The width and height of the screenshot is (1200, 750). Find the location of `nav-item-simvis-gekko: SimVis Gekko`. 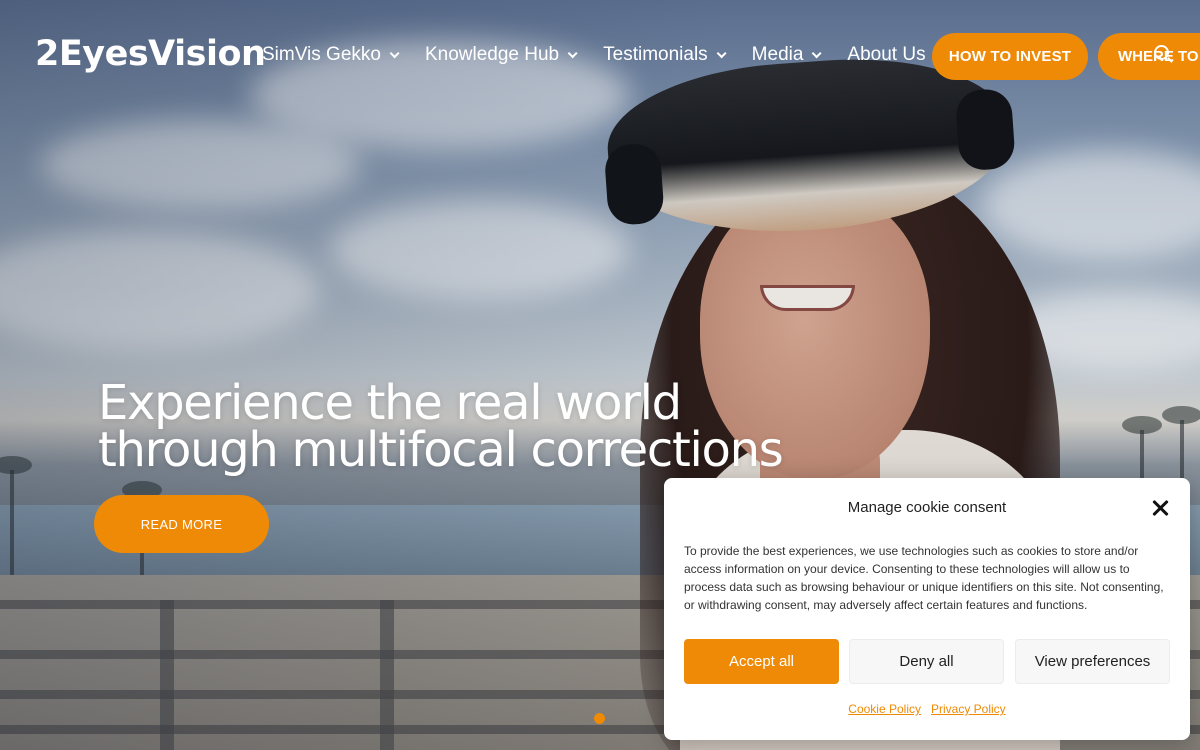

nav-item-simvis-gekko: SimVis Gekko is located at coordinates (331, 55).